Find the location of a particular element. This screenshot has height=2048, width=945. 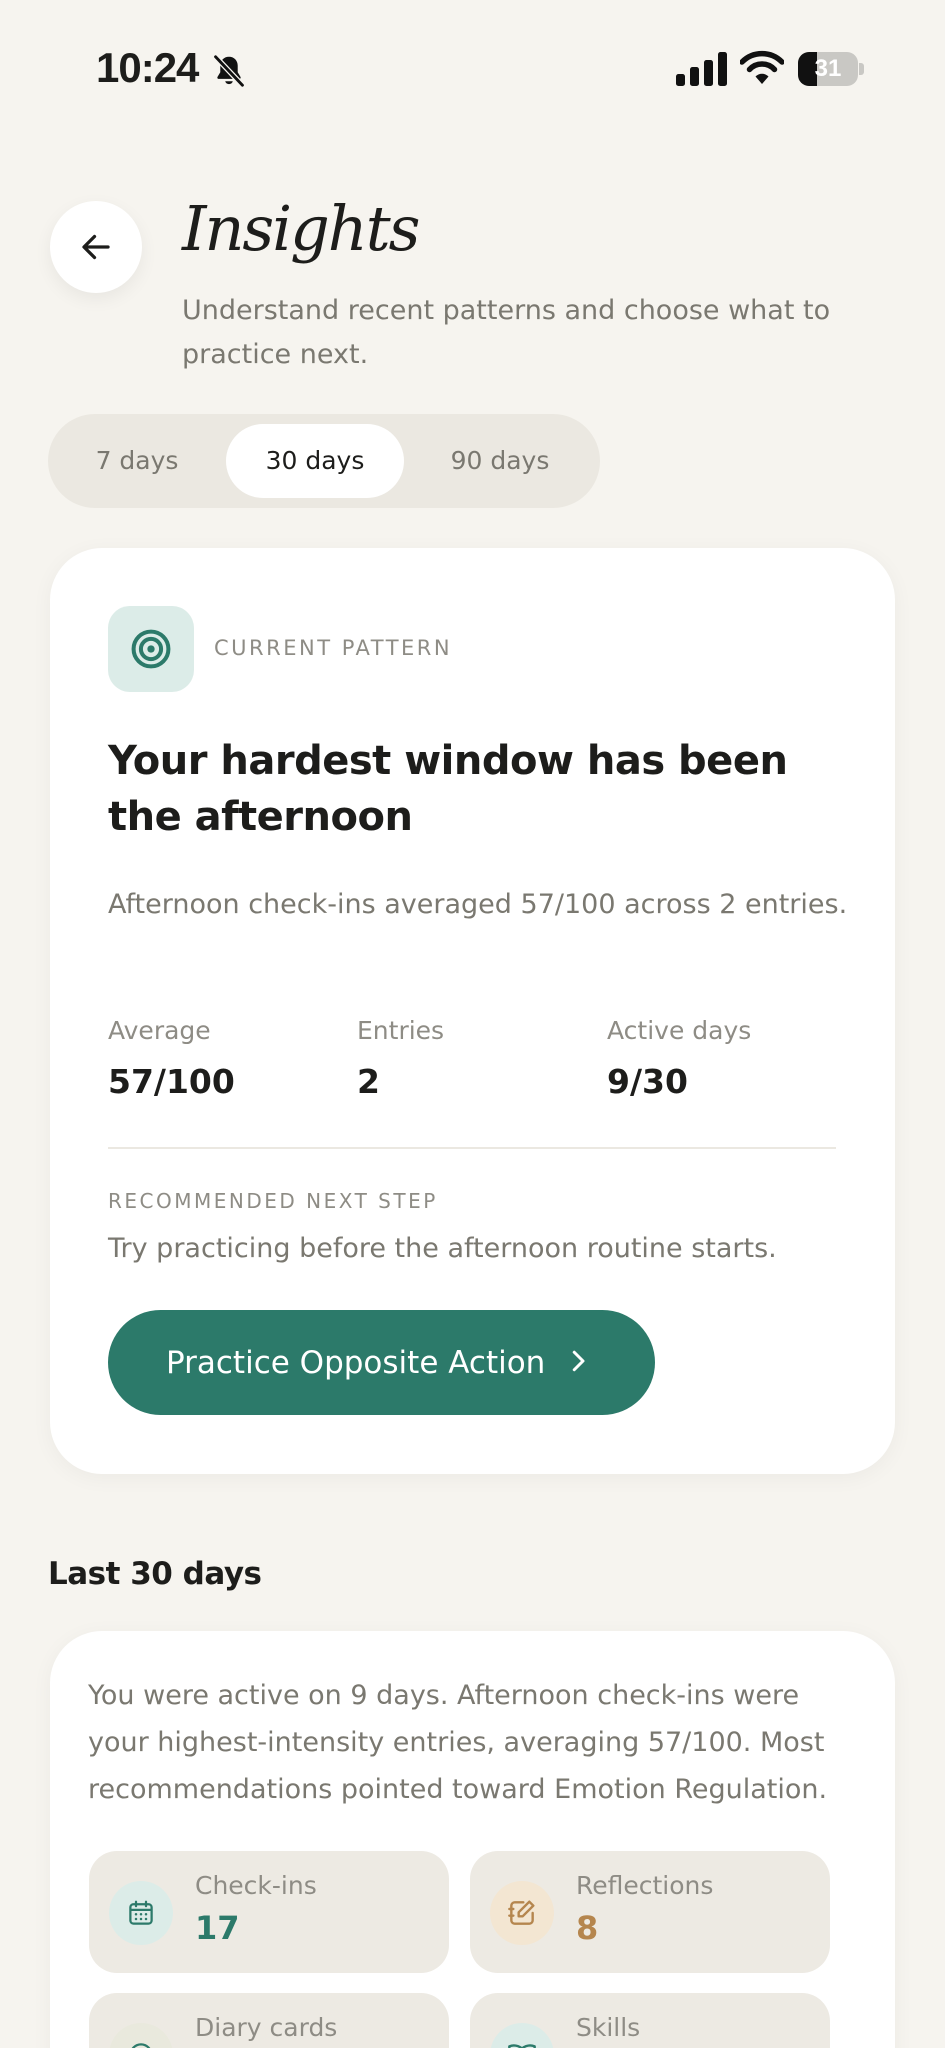

tile-reflections-icon-badge is located at coordinates (522, 1913).